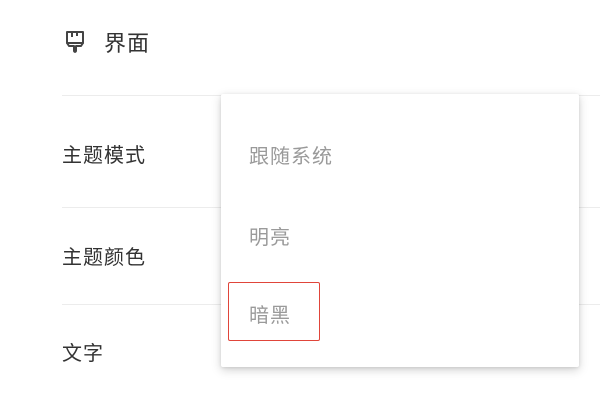 The image size is (600, 393). I want to click on setting-label-theme-mode: 主题模式, so click(104, 155).